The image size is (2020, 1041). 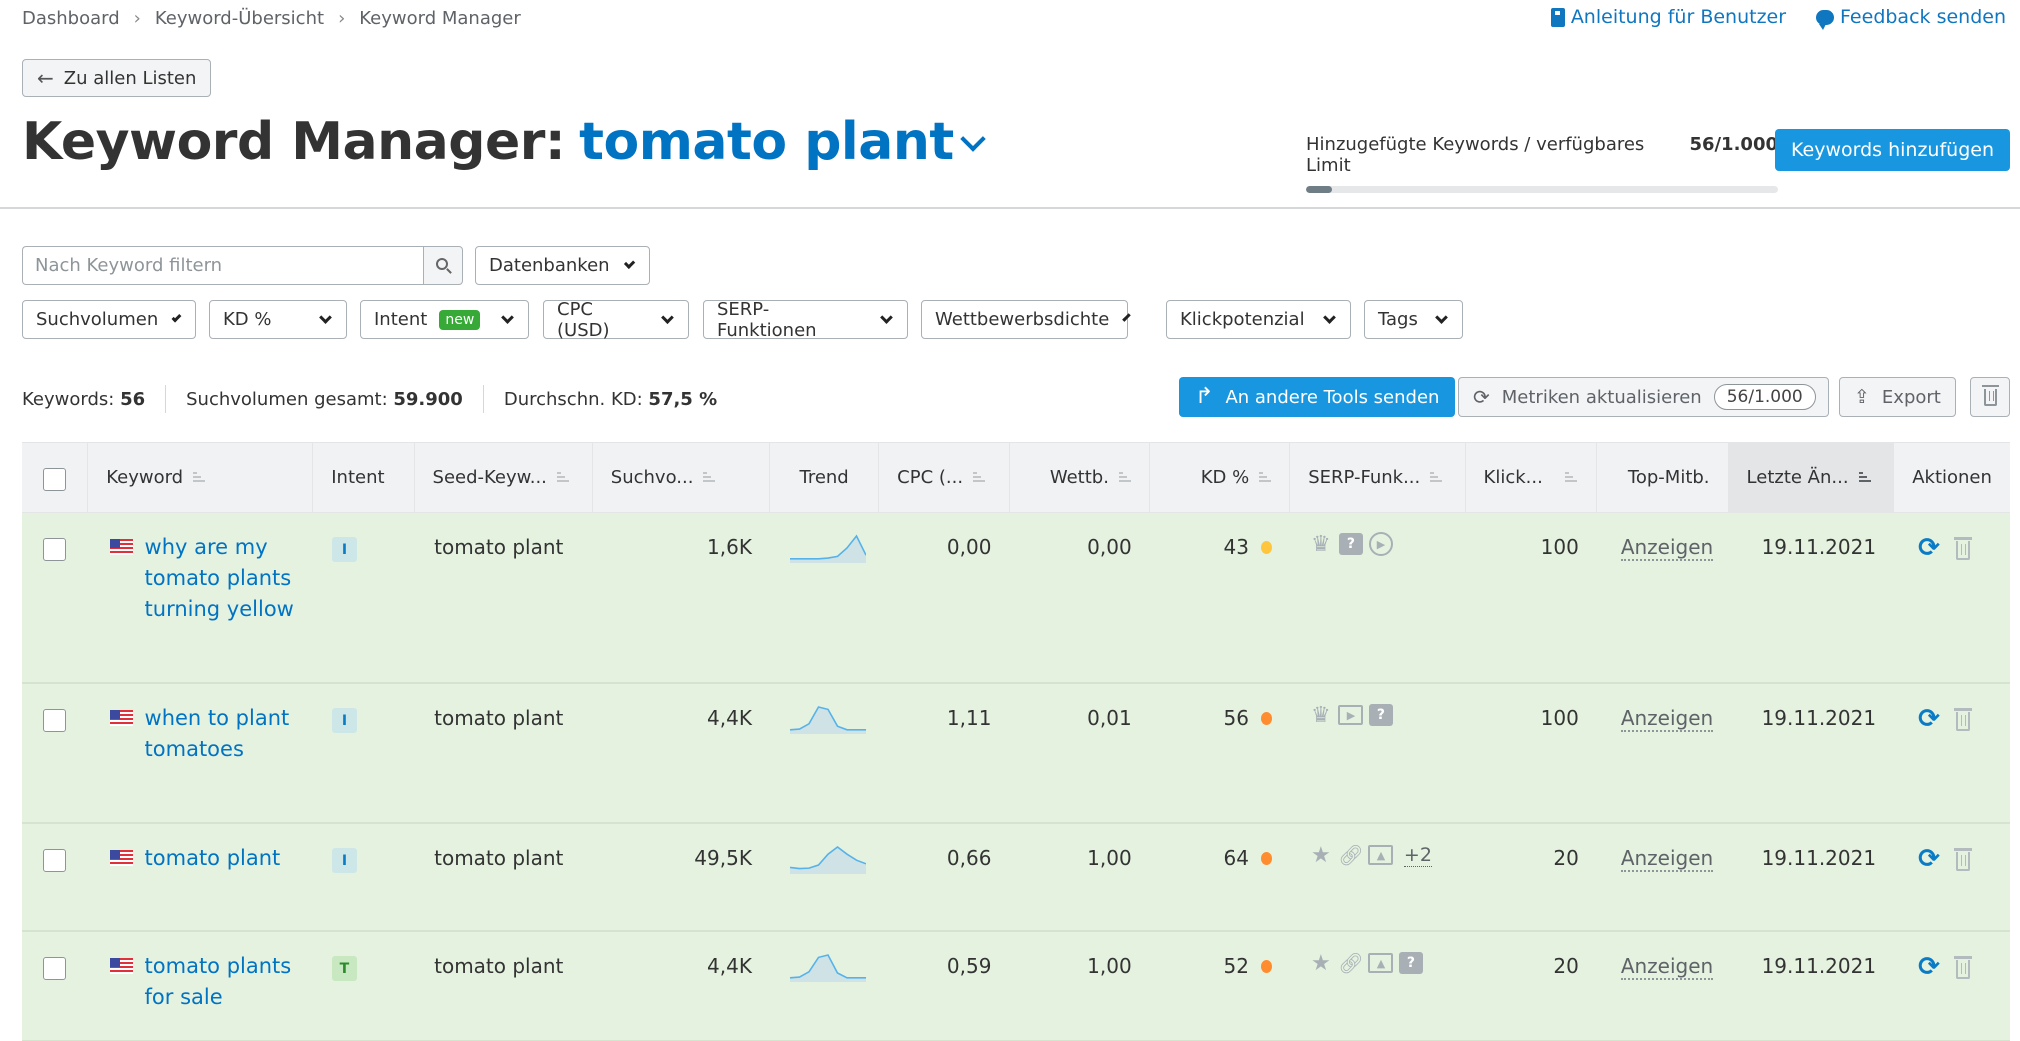 What do you see at coordinates (294, 142) in the screenshot?
I see `page-title-prefix: Keyword Manager:` at bounding box center [294, 142].